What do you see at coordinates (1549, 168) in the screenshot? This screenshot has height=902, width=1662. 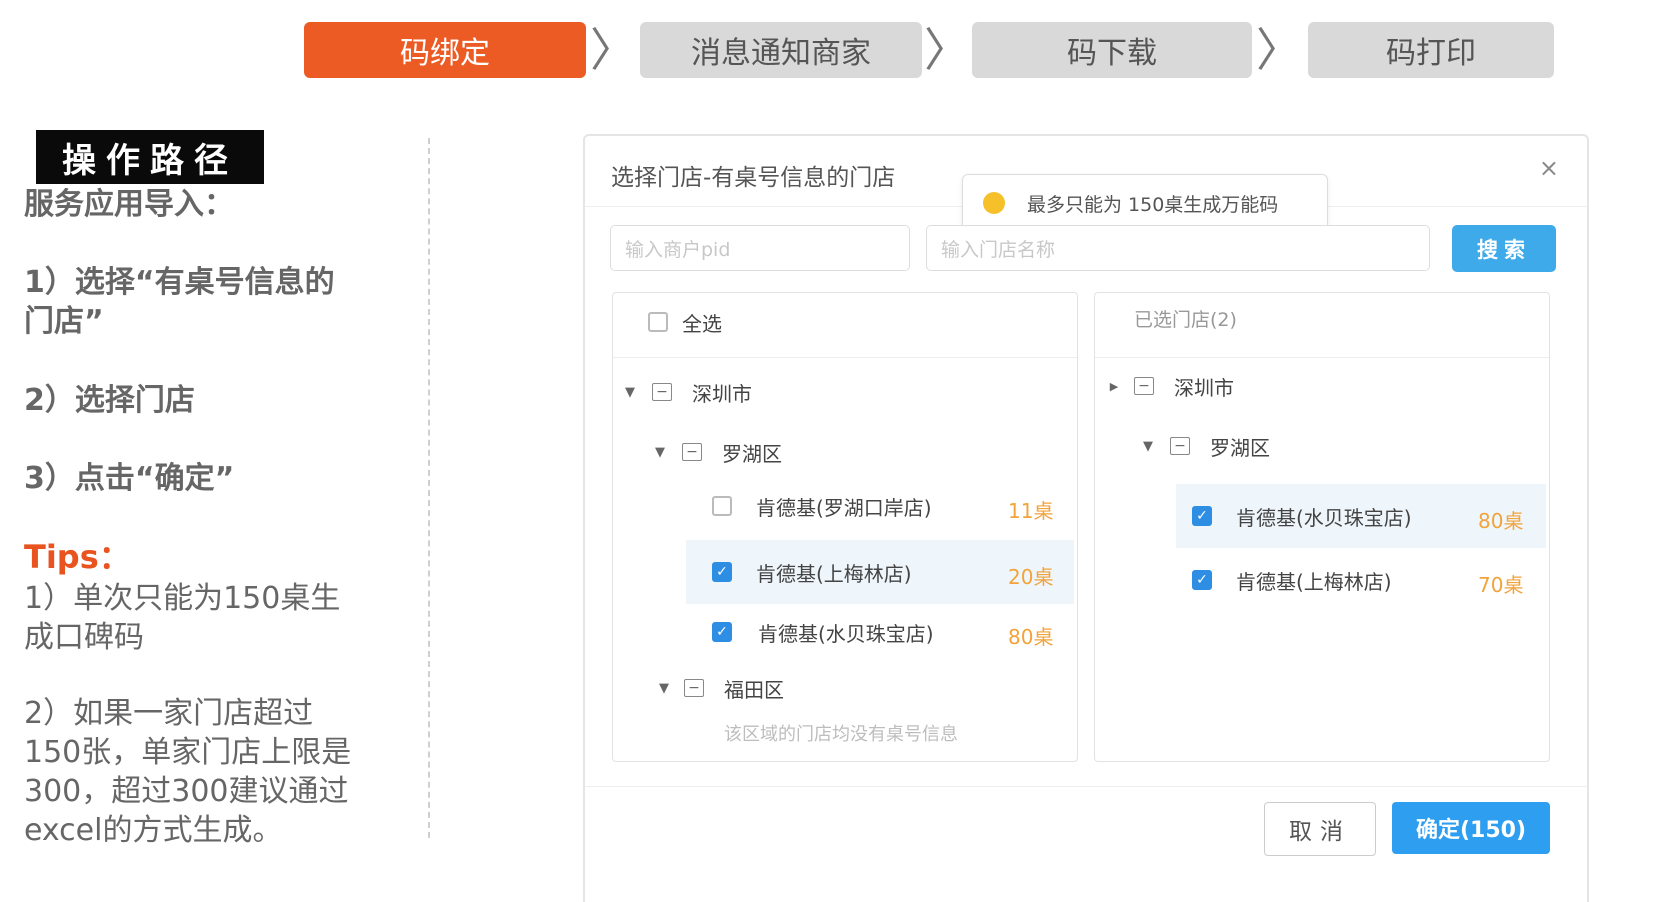 I see `close-icon: ×` at bounding box center [1549, 168].